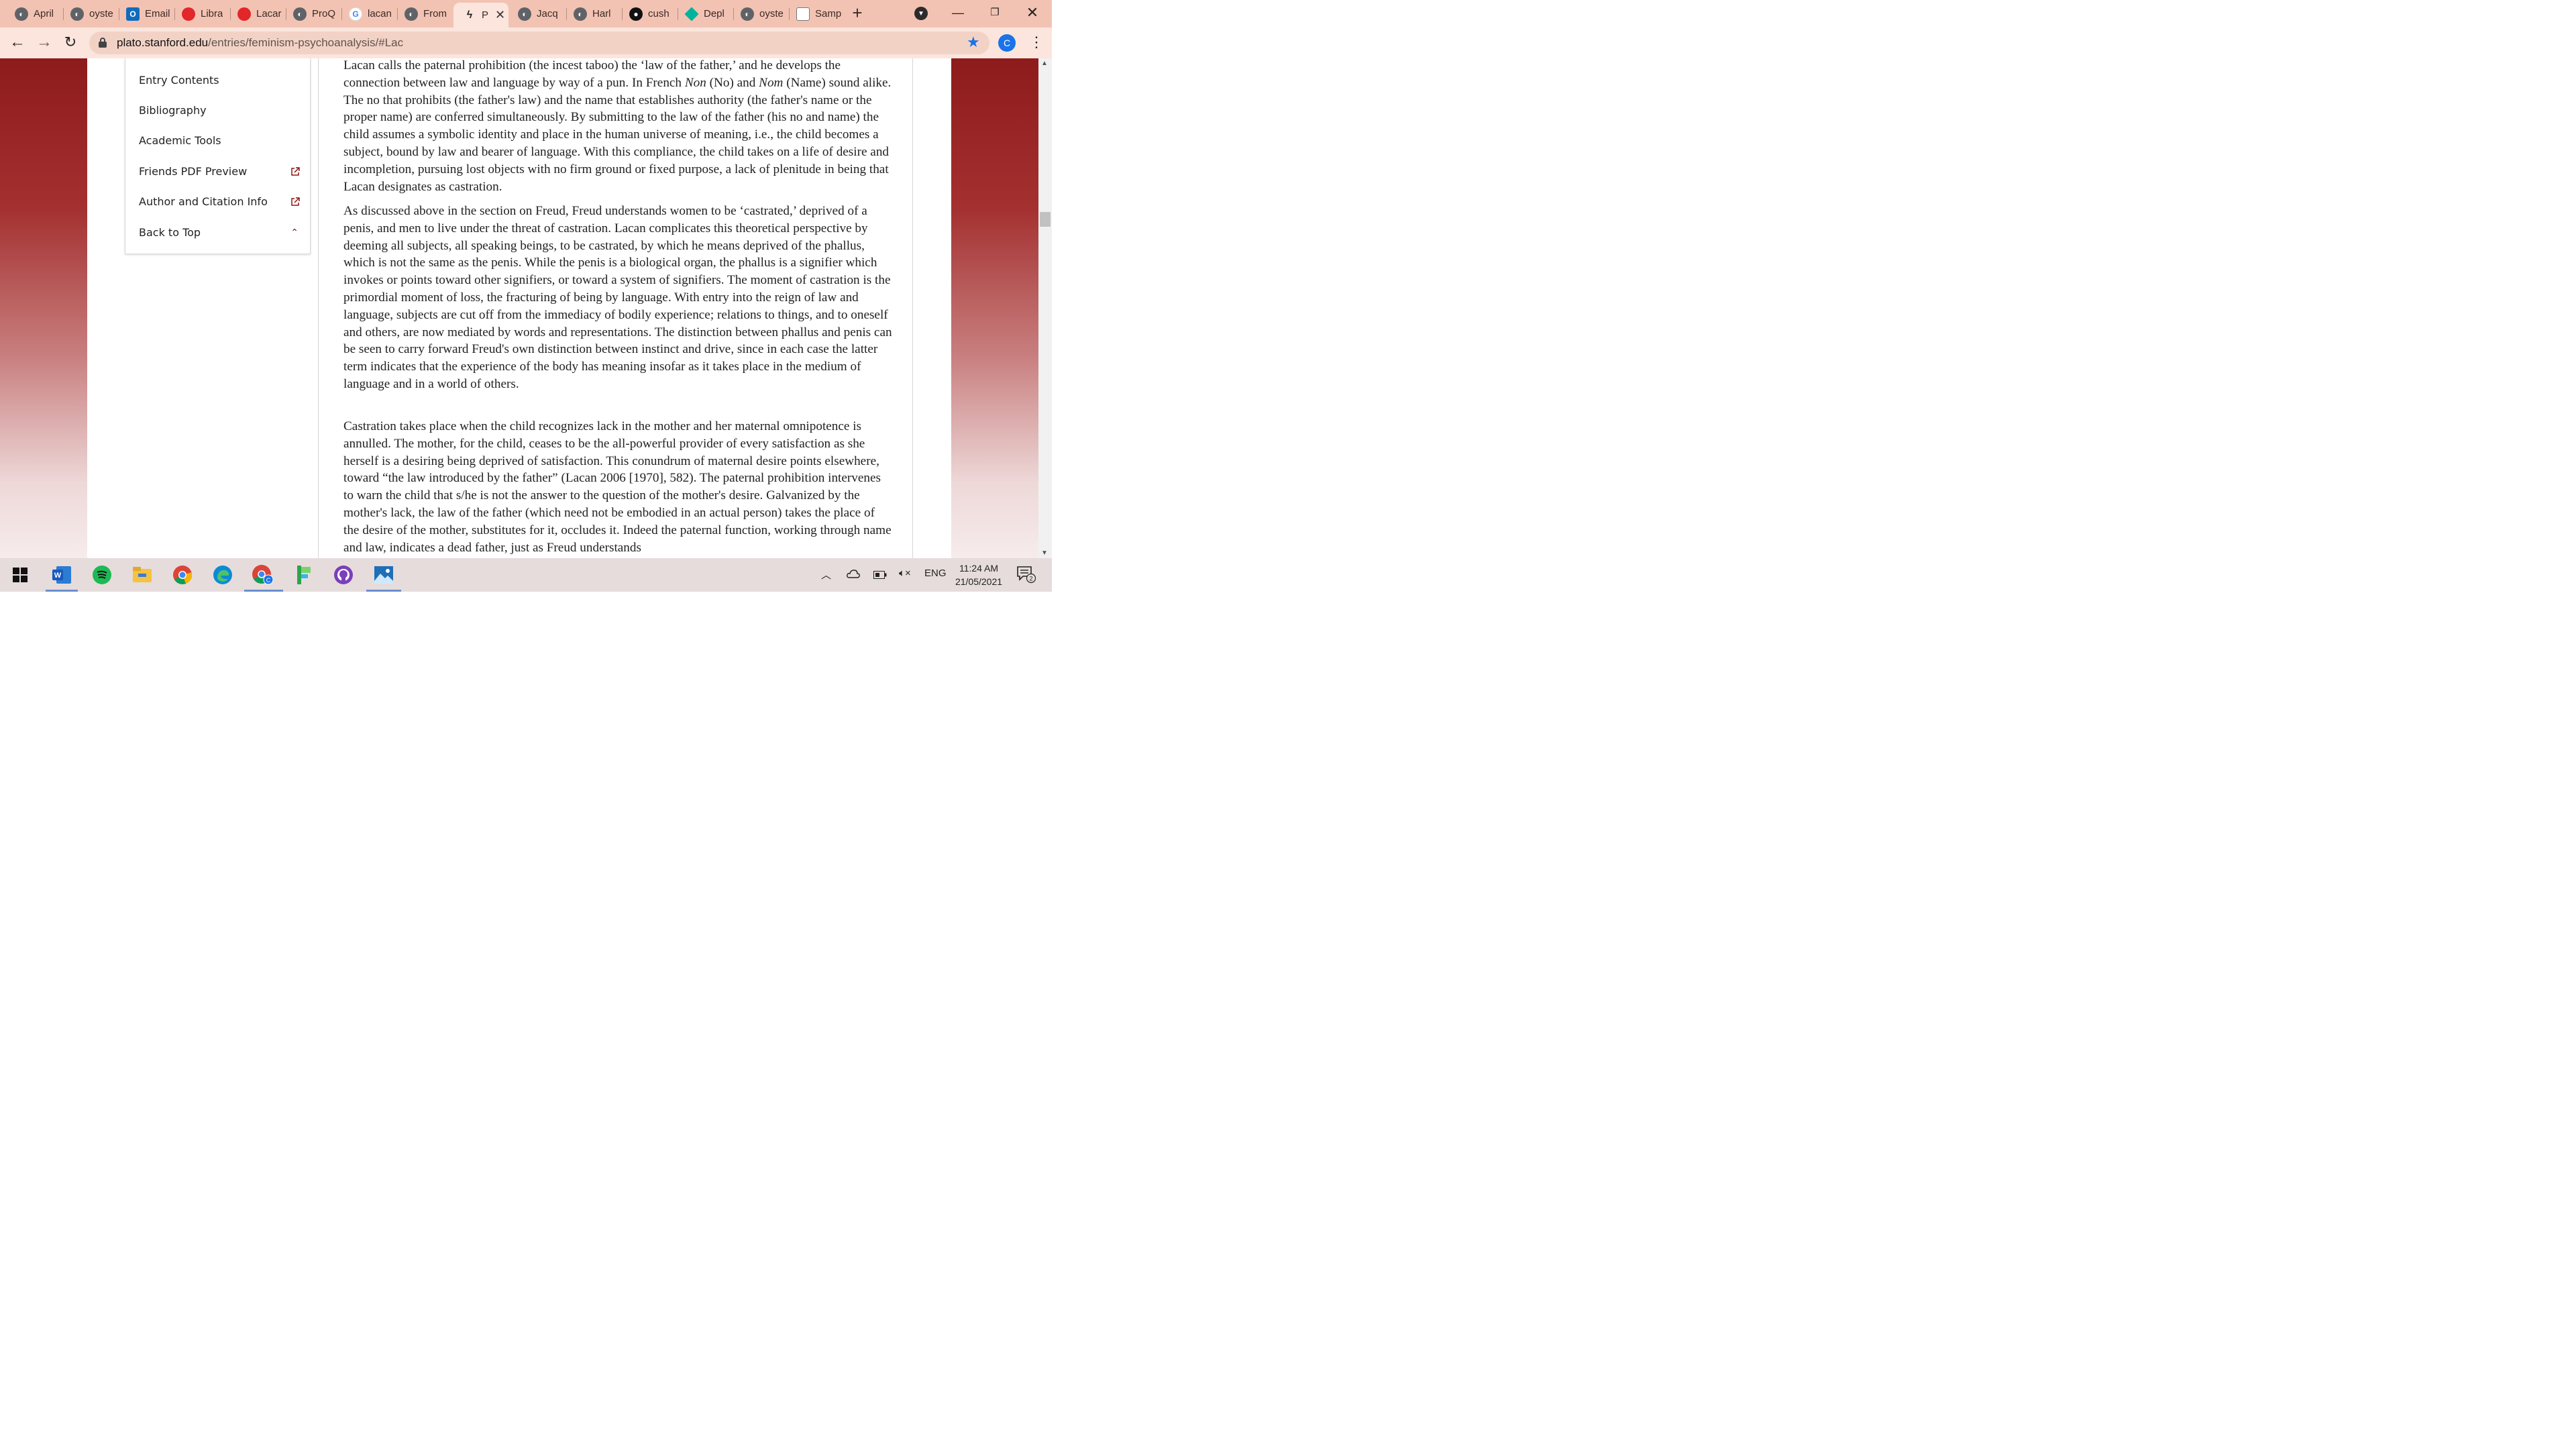 This screenshot has width=2576, height=1449. Describe the element at coordinates (383, 575) in the screenshot. I see `photos-icon` at that location.